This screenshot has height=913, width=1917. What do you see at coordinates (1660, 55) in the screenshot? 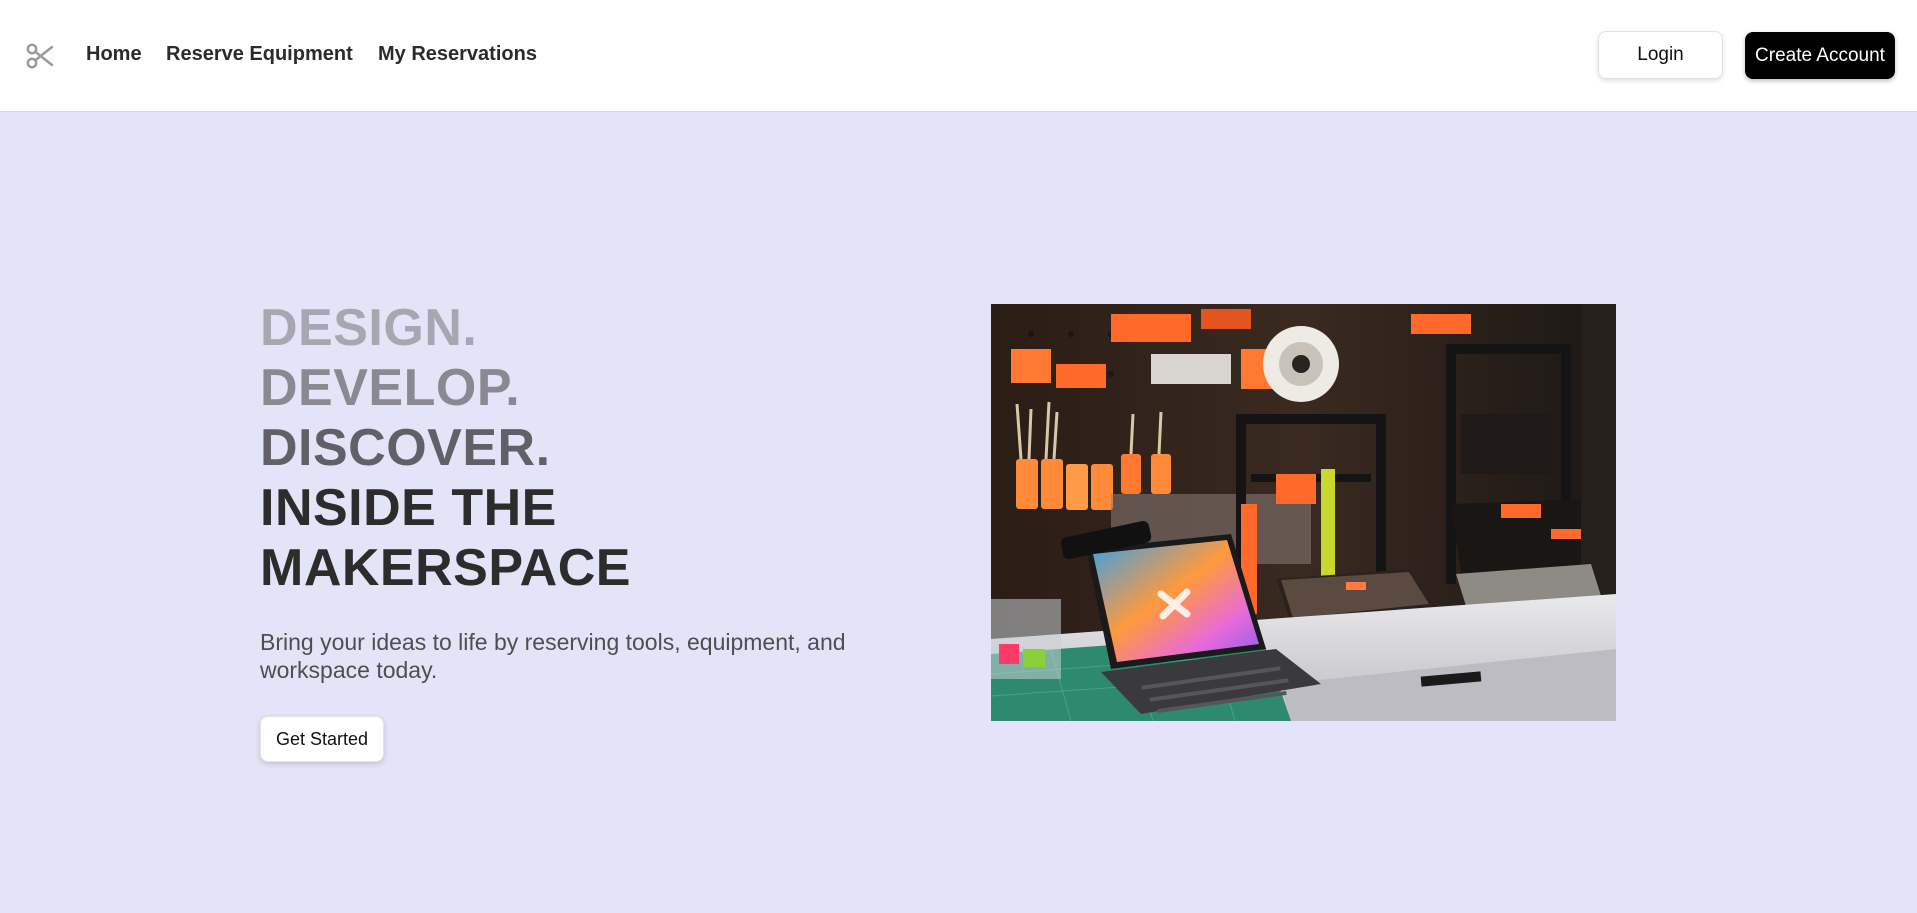
I see `login-button: Login` at bounding box center [1660, 55].